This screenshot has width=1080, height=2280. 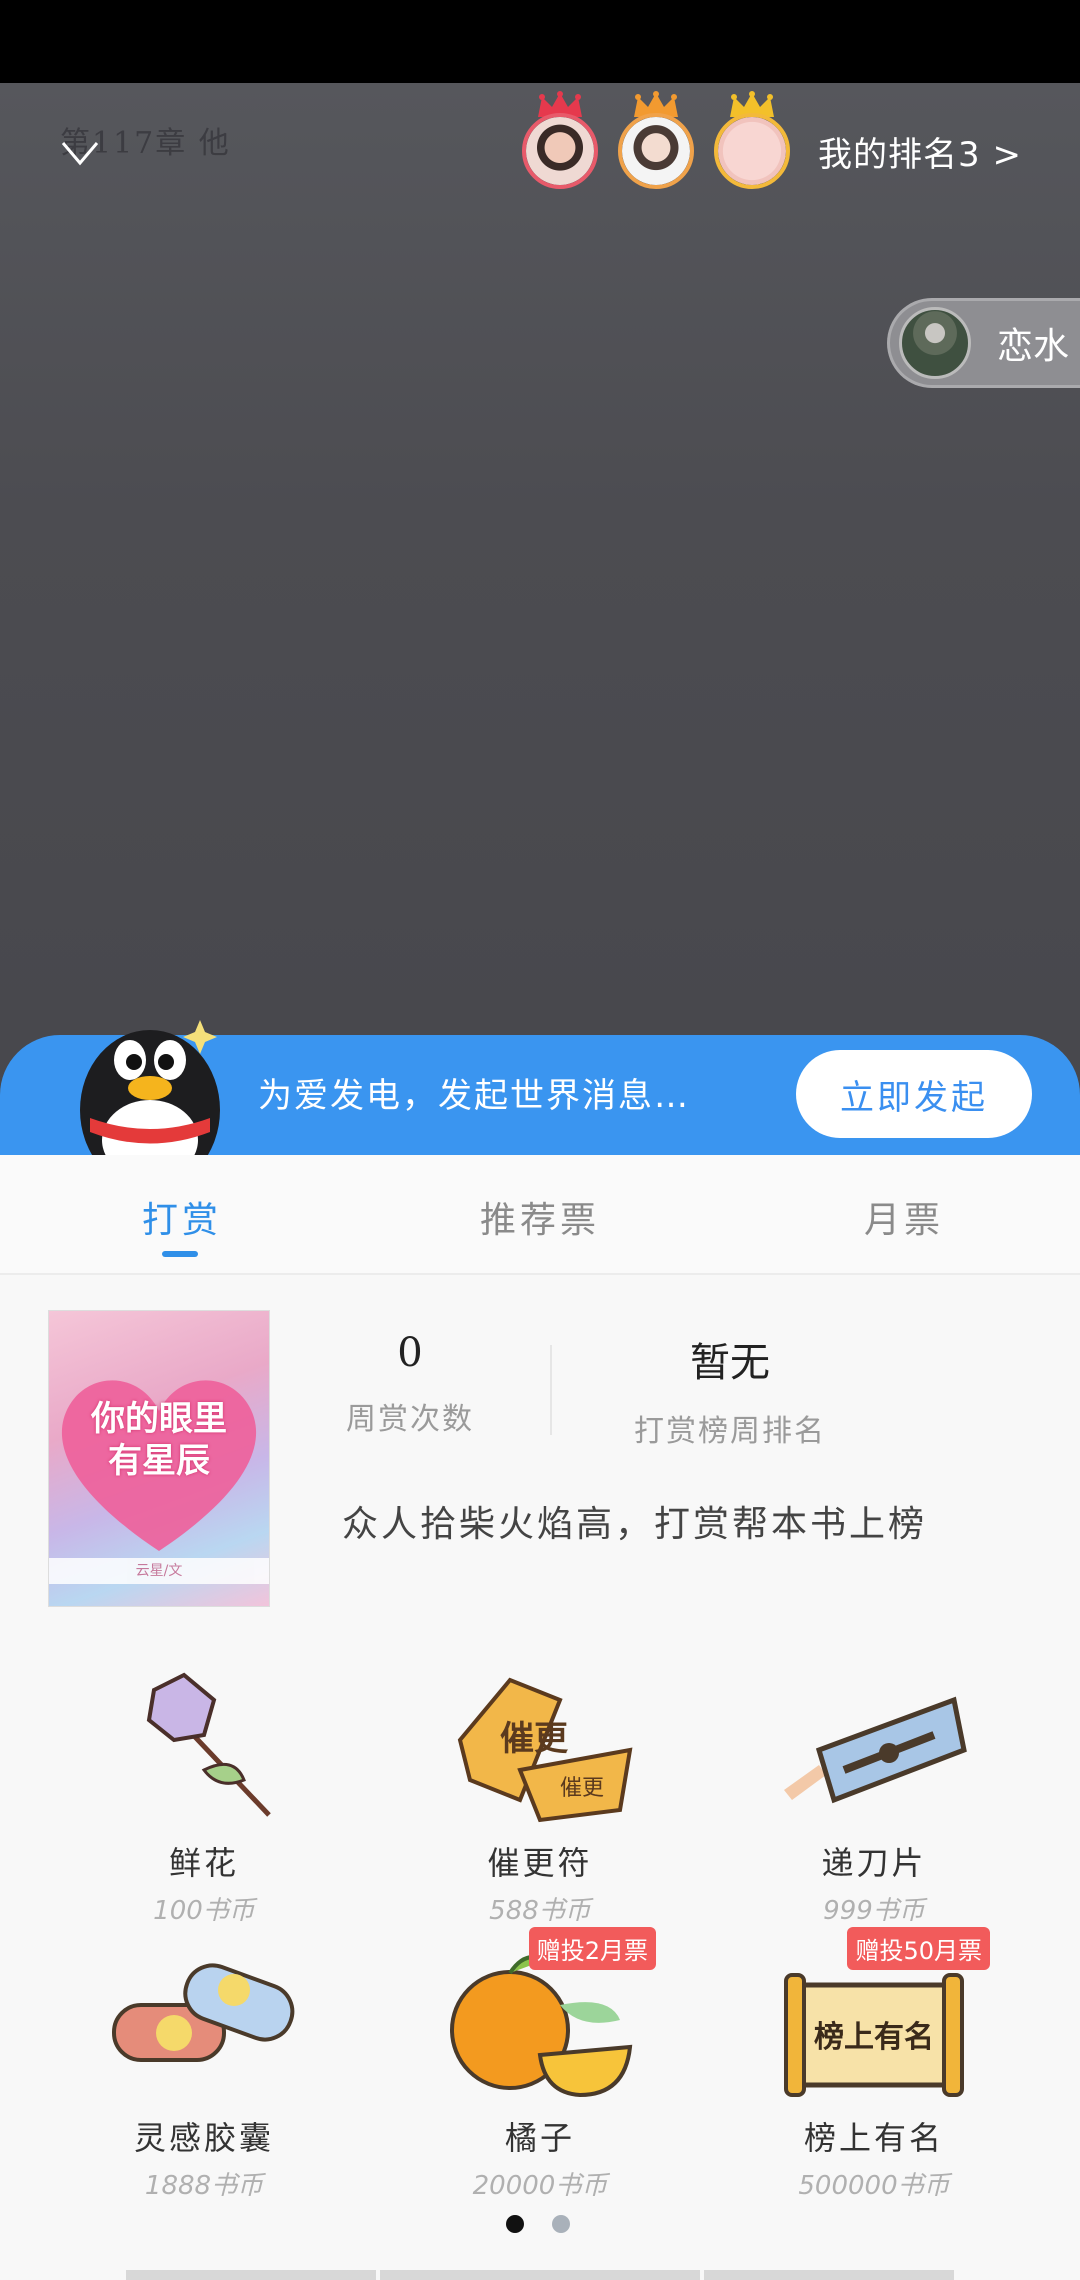 I want to click on weekly-rank-stat: 暂无 打赏榜周排名, so click(x=730, y=1390).